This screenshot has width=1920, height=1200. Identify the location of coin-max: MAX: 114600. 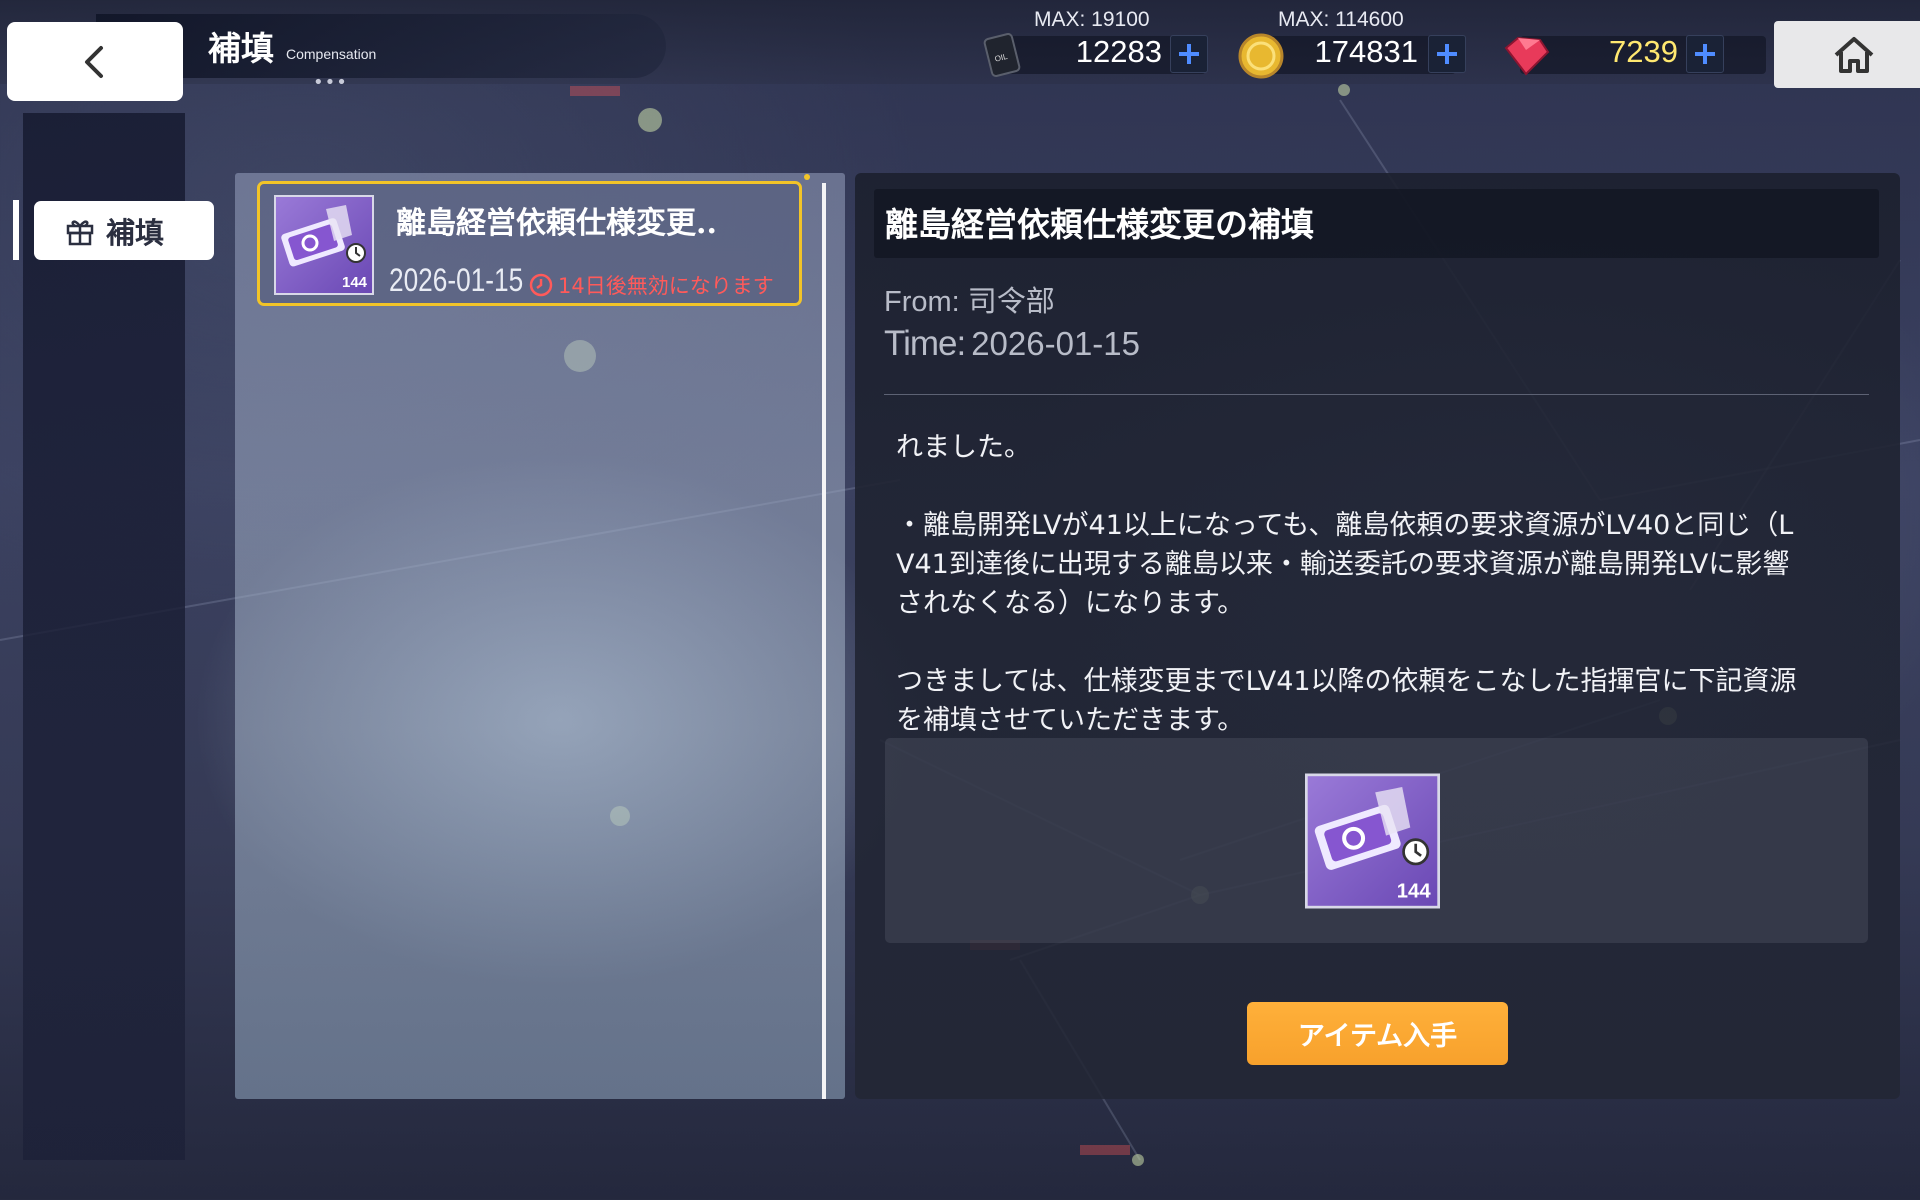
(1341, 19).